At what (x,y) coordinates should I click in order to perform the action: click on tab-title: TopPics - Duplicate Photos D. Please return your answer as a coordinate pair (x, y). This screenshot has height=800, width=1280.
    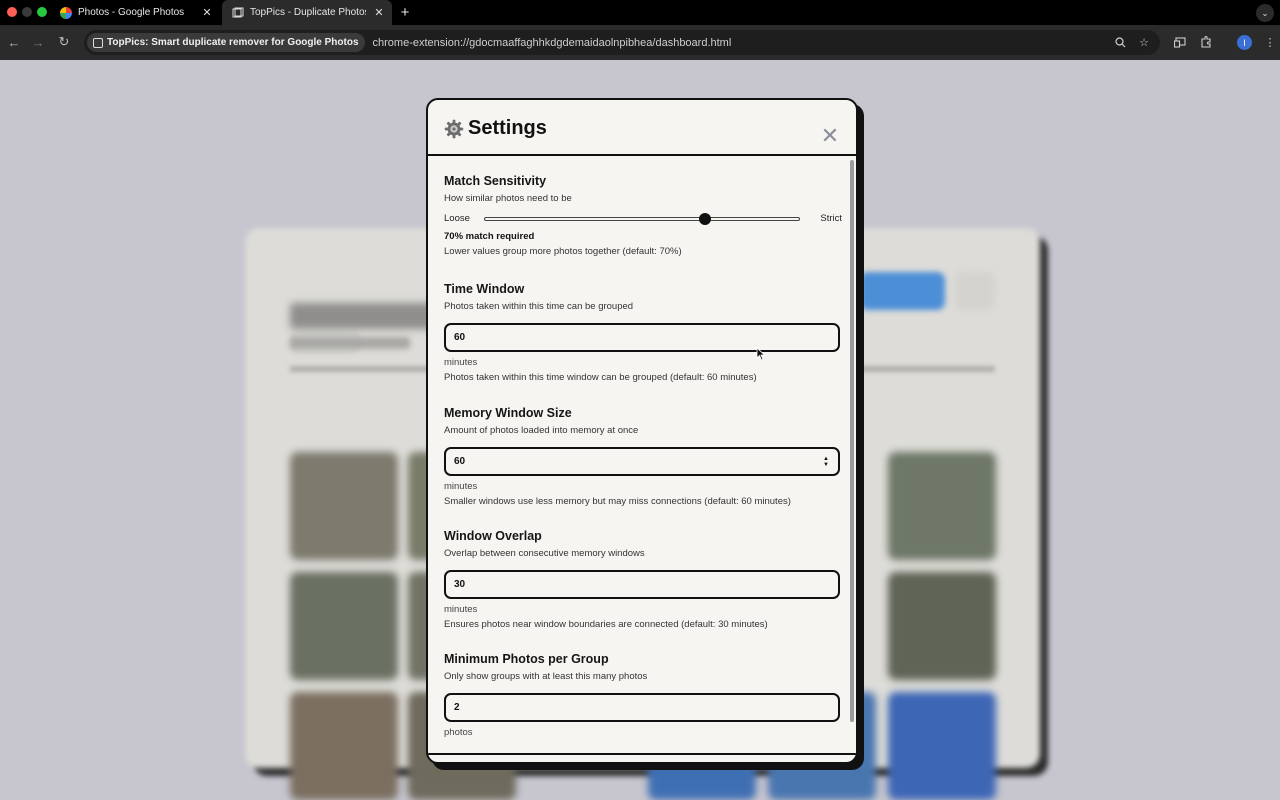
    Looking at the image, I should click on (308, 12).